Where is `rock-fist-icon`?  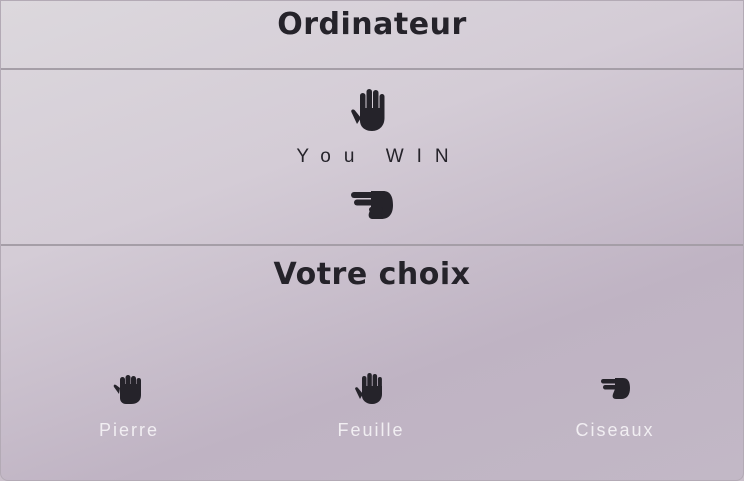 rock-fist-icon is located at coordinates (127, 389).